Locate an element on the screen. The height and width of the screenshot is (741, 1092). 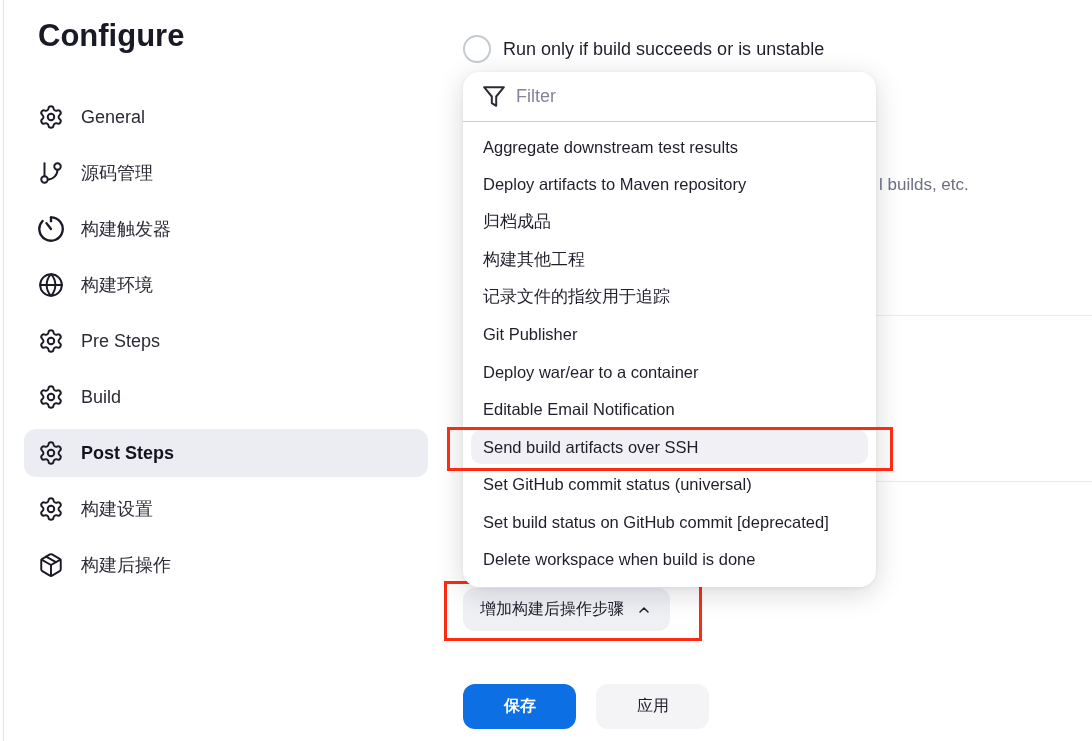
sidebar-item: 构建环境 is located at coordinates (226, 285).